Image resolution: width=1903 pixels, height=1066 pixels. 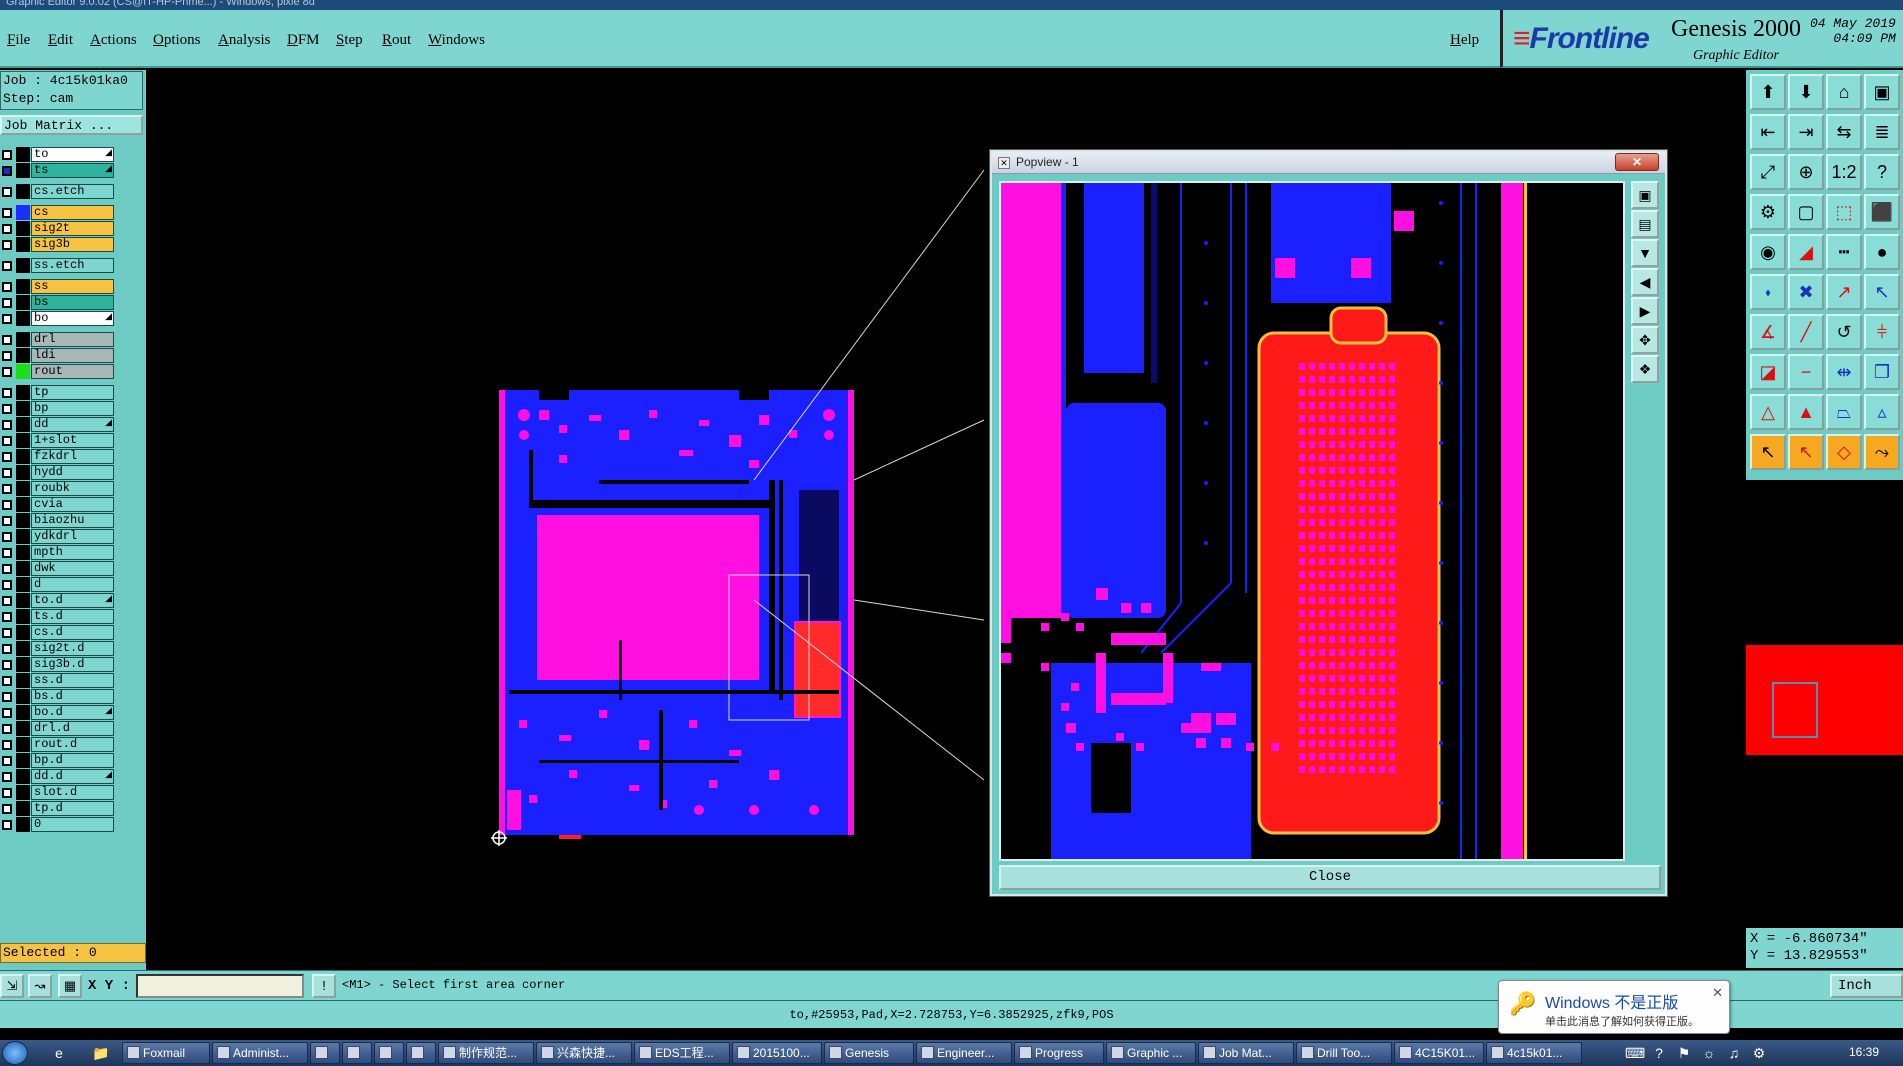 I want to click on layer-name: ss.etch, so click(x=72, y=265).